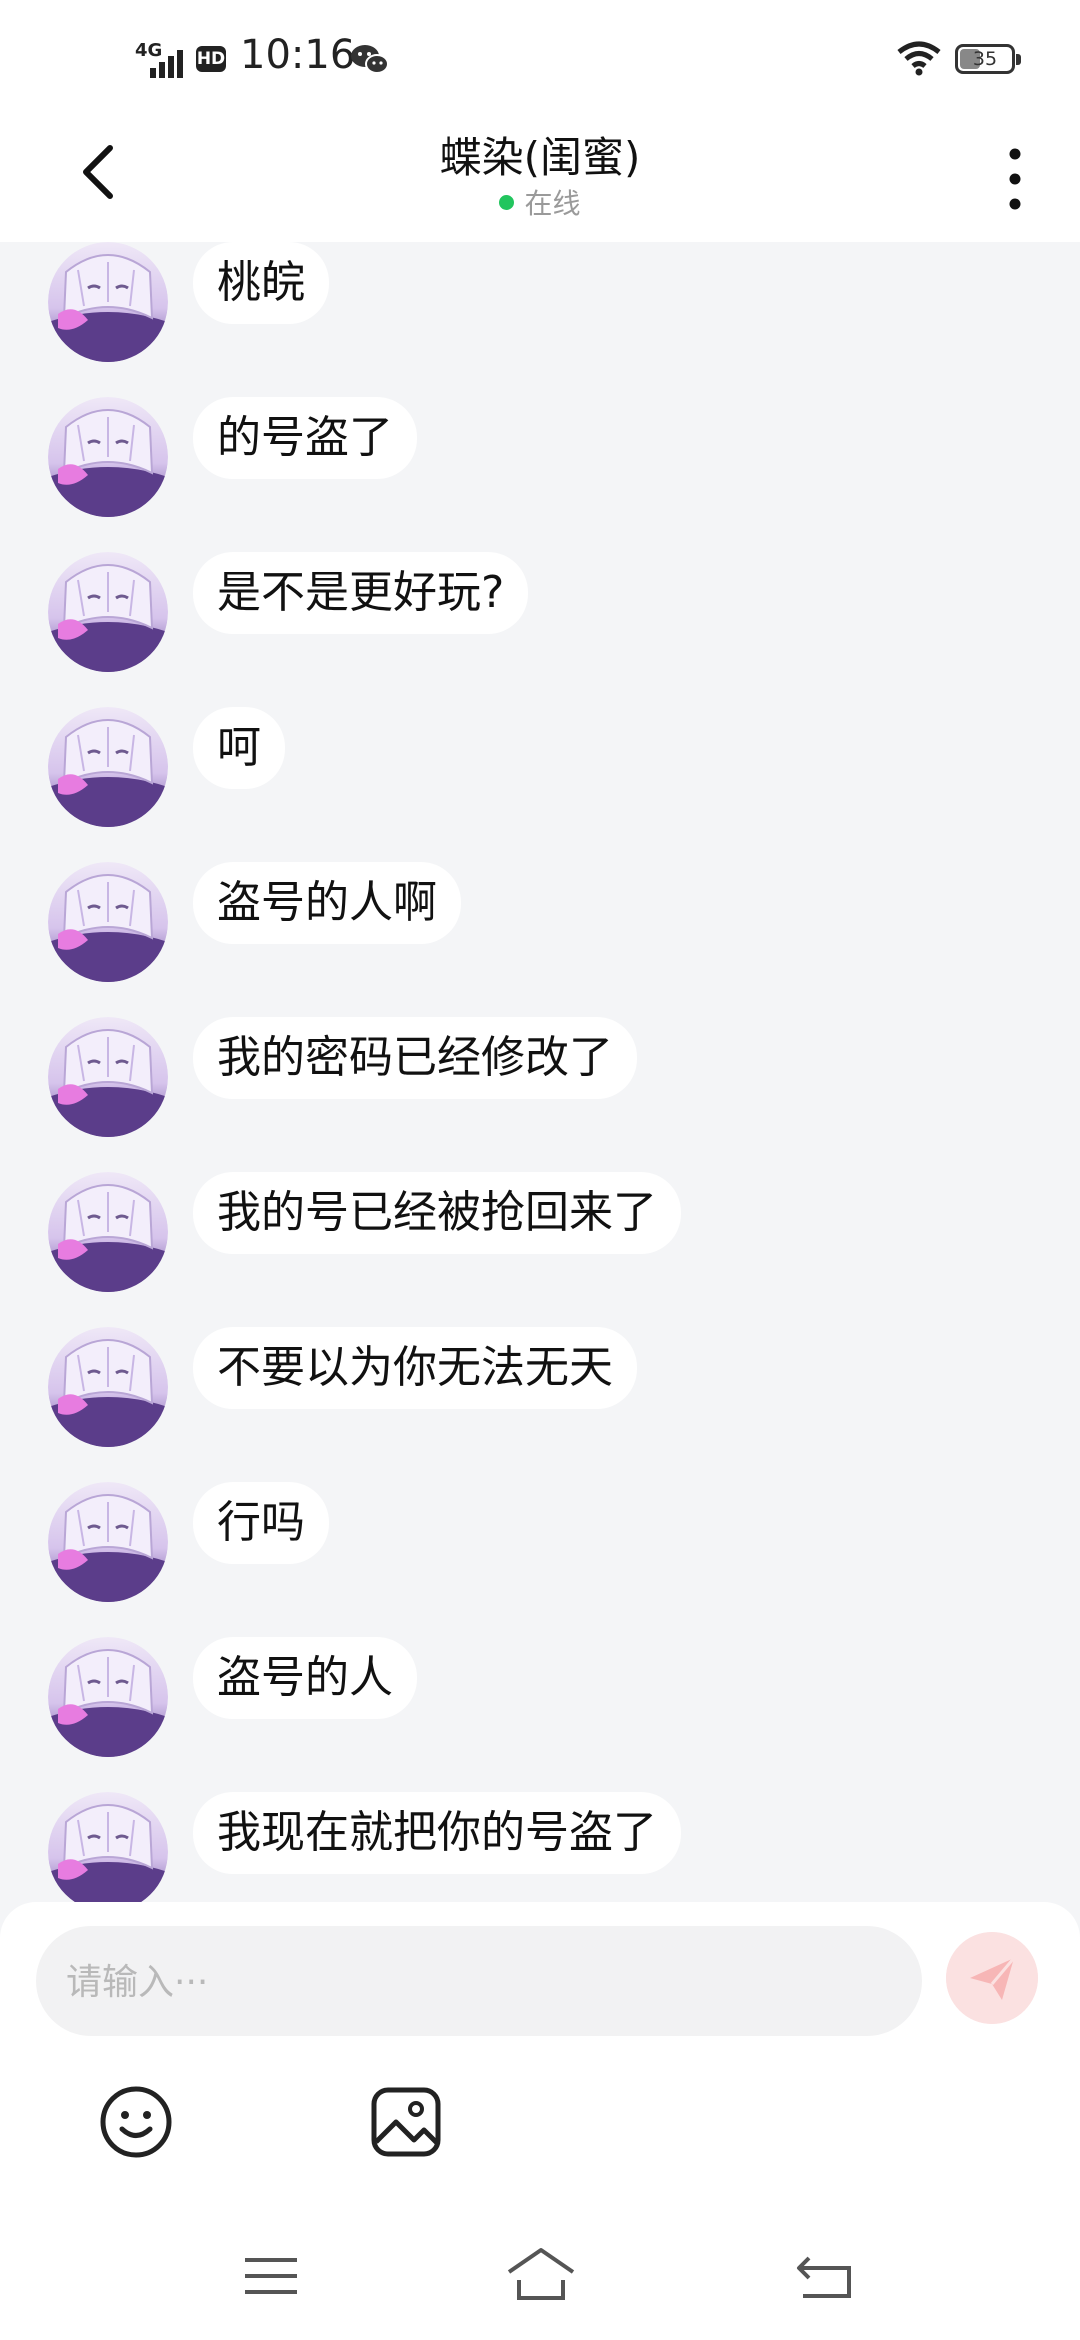  I want to click on message-input-wrapper, so click(479, 1982).